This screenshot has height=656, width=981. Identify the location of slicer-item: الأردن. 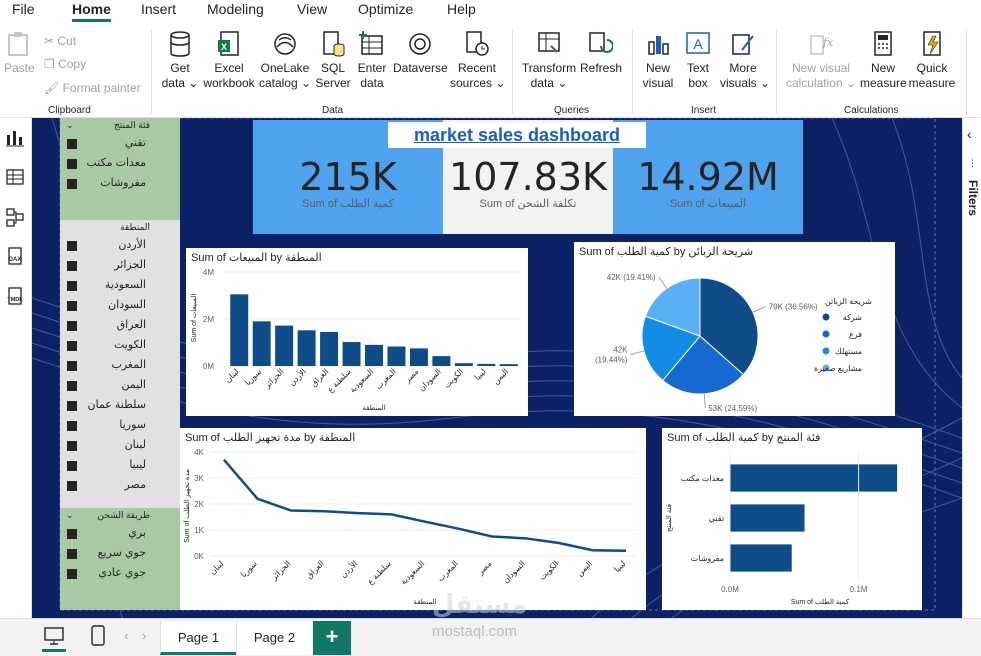
(132, 246).